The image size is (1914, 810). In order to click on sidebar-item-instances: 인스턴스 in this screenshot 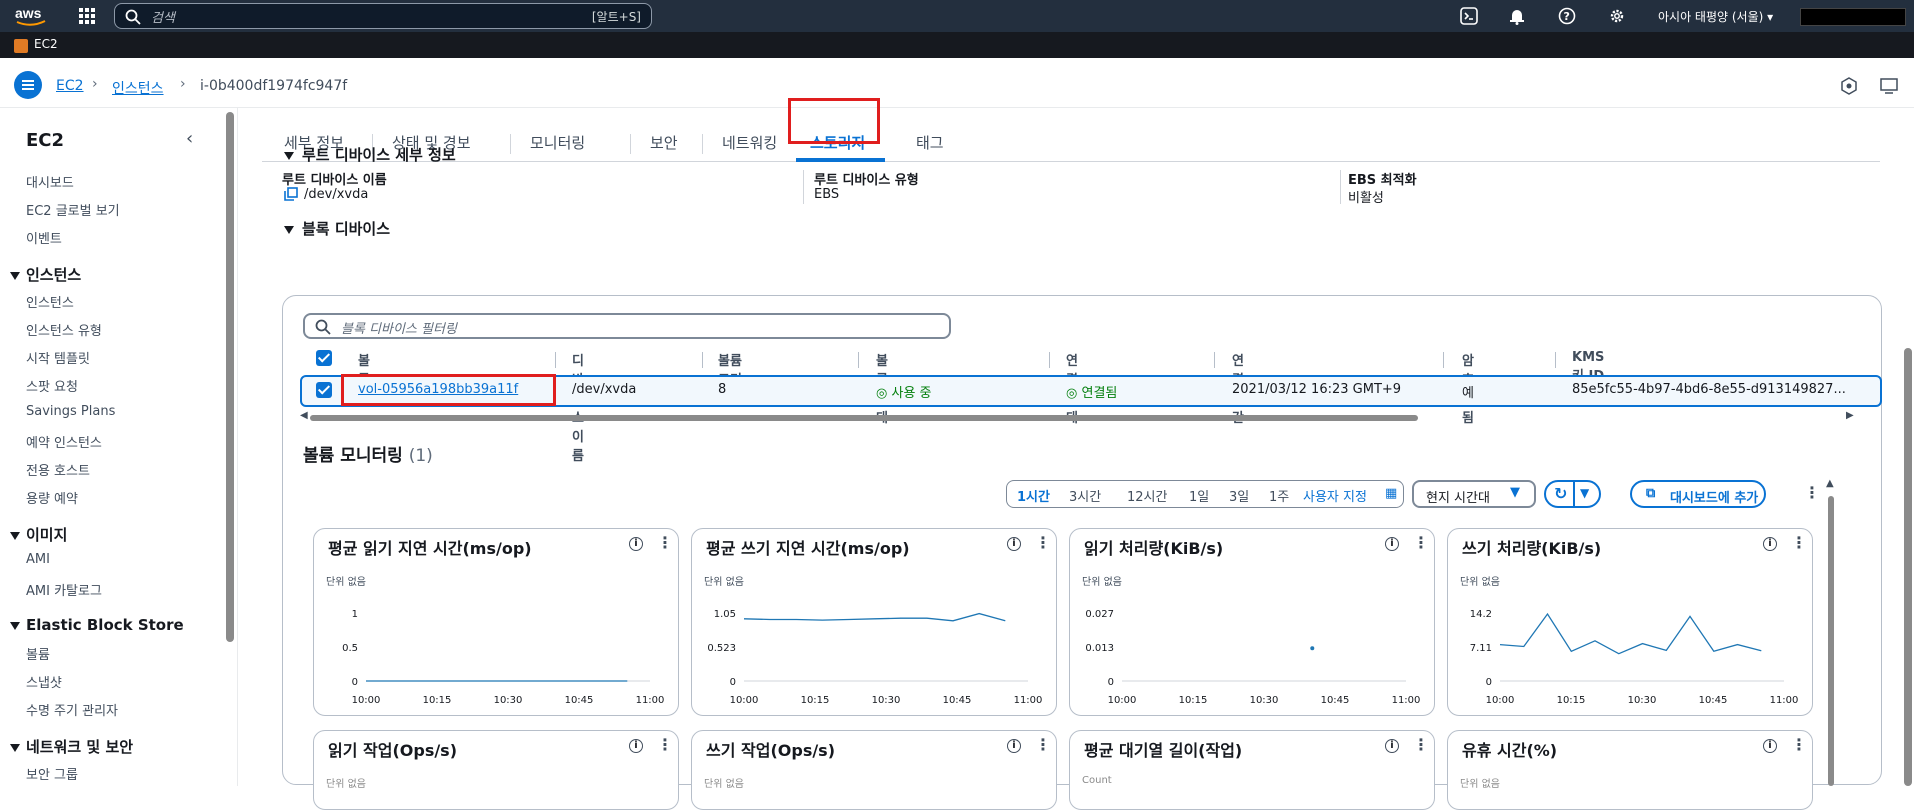, I will do `click(50, 301)`.